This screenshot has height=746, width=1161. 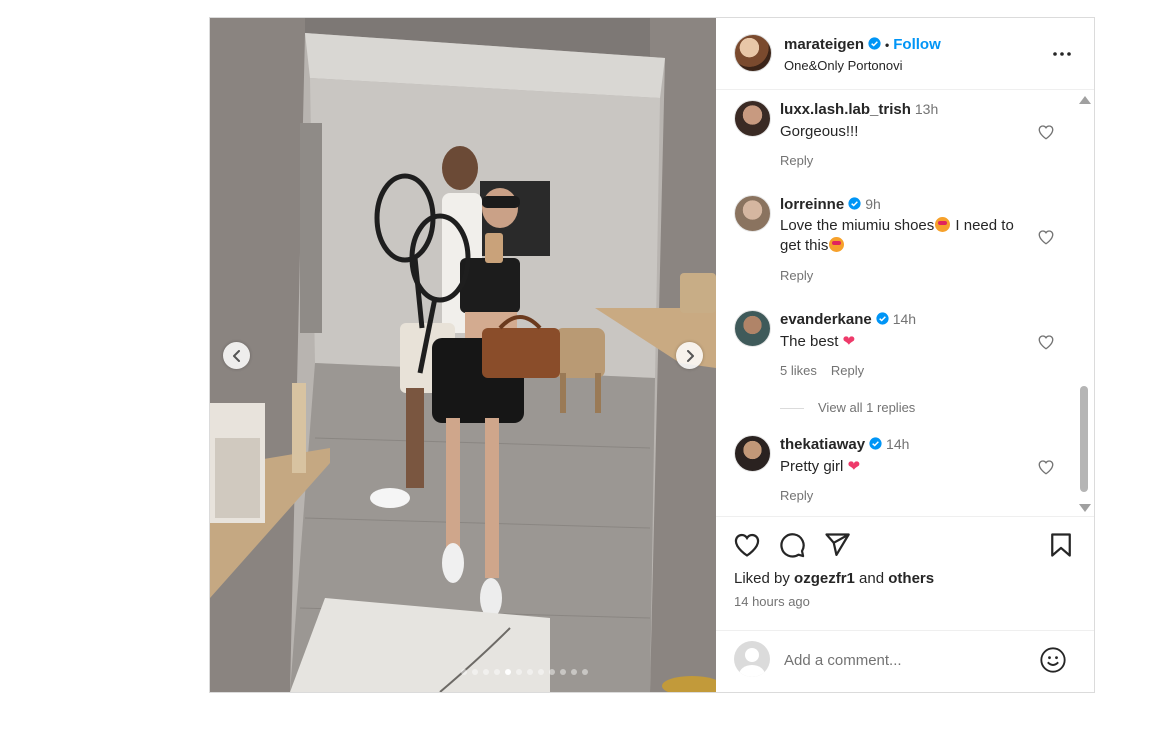 I want to click on add-comment-row, so click(x=905, y=662).